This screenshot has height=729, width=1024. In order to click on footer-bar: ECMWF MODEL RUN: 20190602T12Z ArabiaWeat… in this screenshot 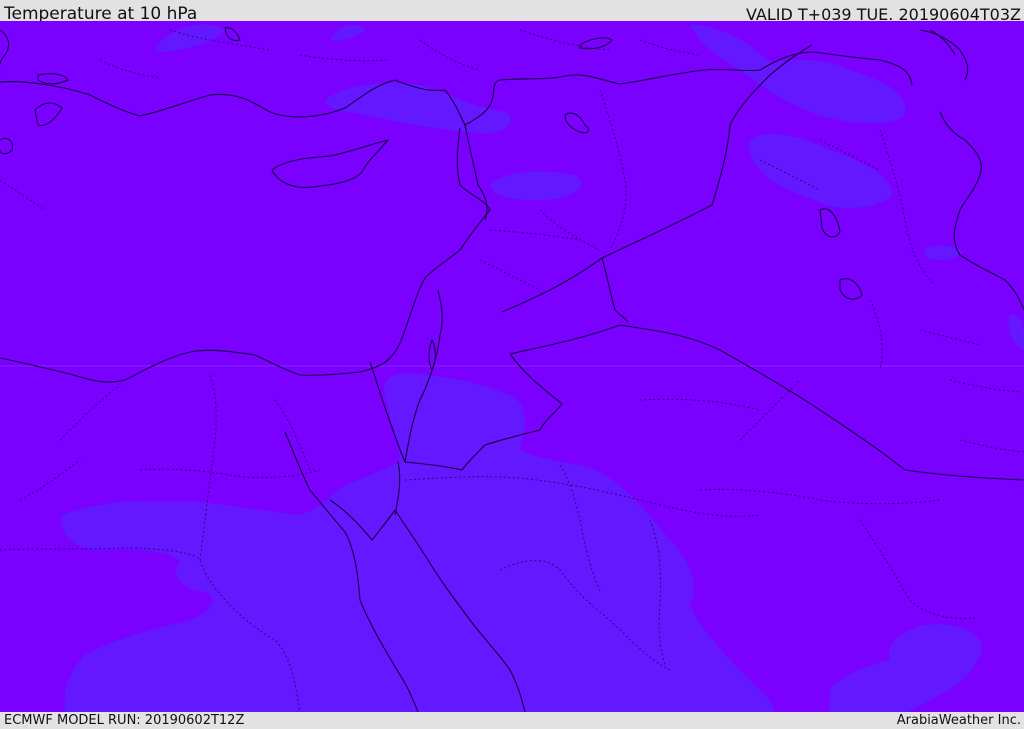, I will do `click(512, 720)`.